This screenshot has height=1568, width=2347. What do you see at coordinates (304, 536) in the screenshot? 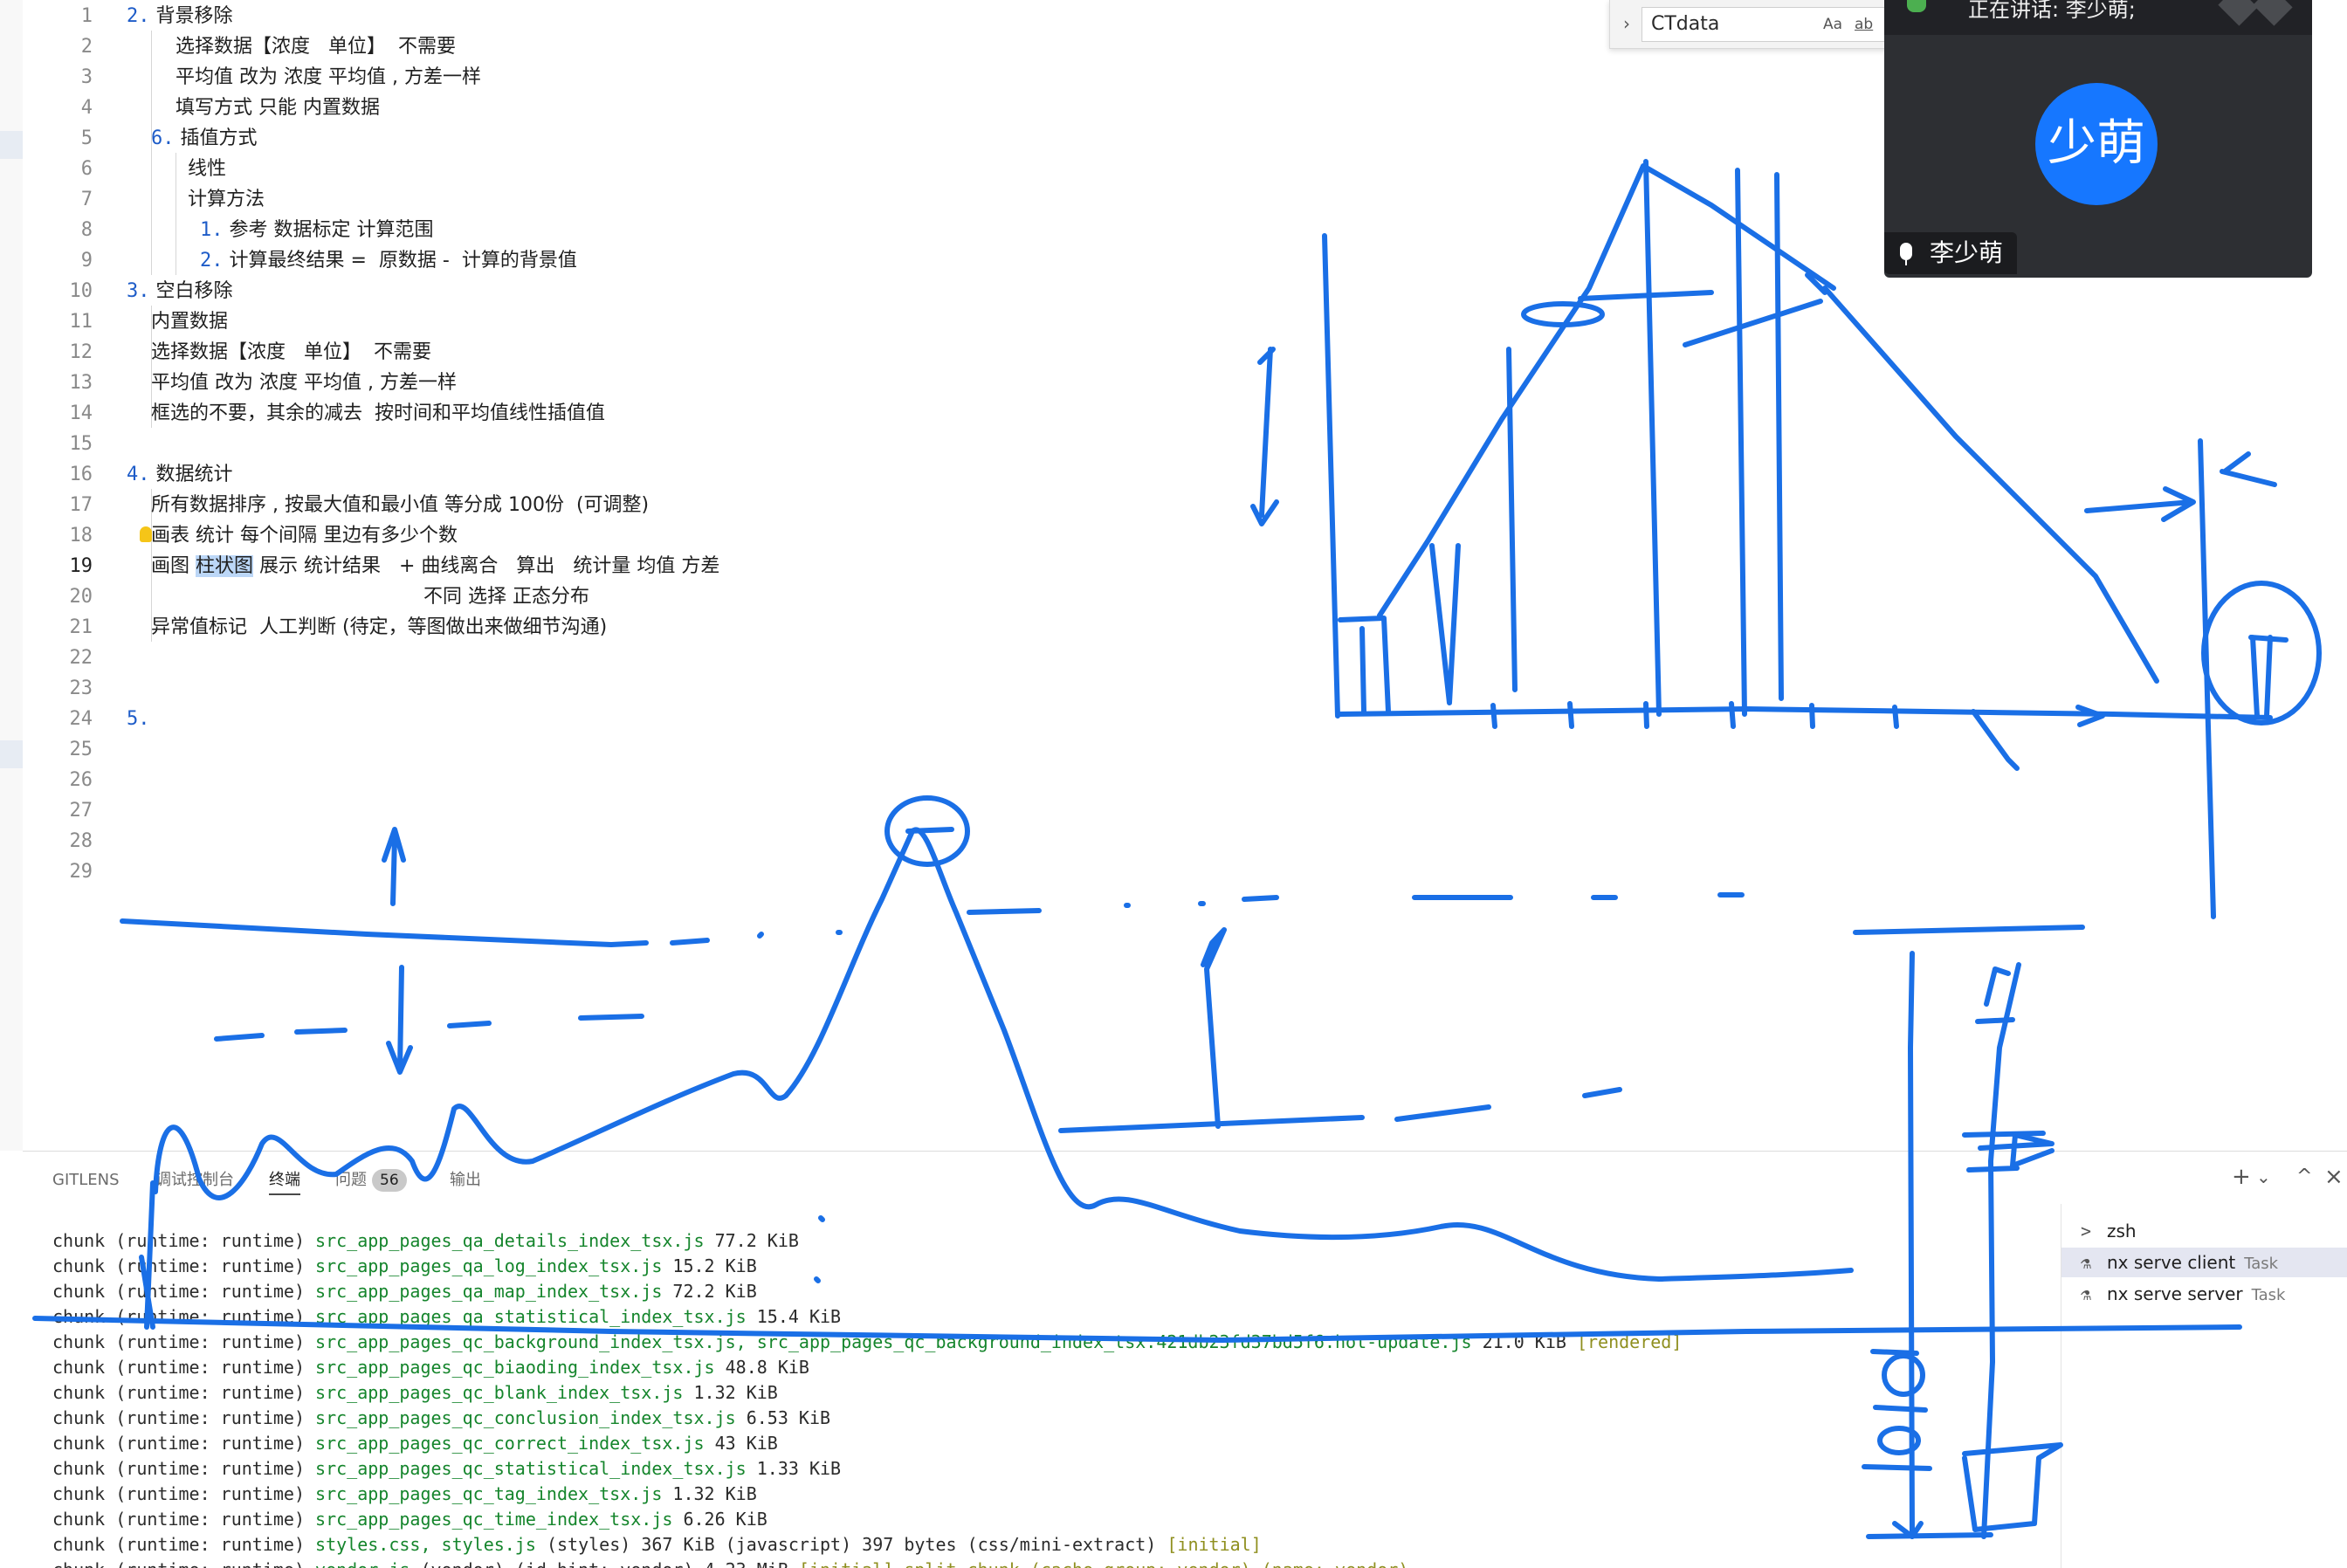
I see `code-text: 画表 统计 每个间隔 里边有多少个数` at bounding box center [304, 536].